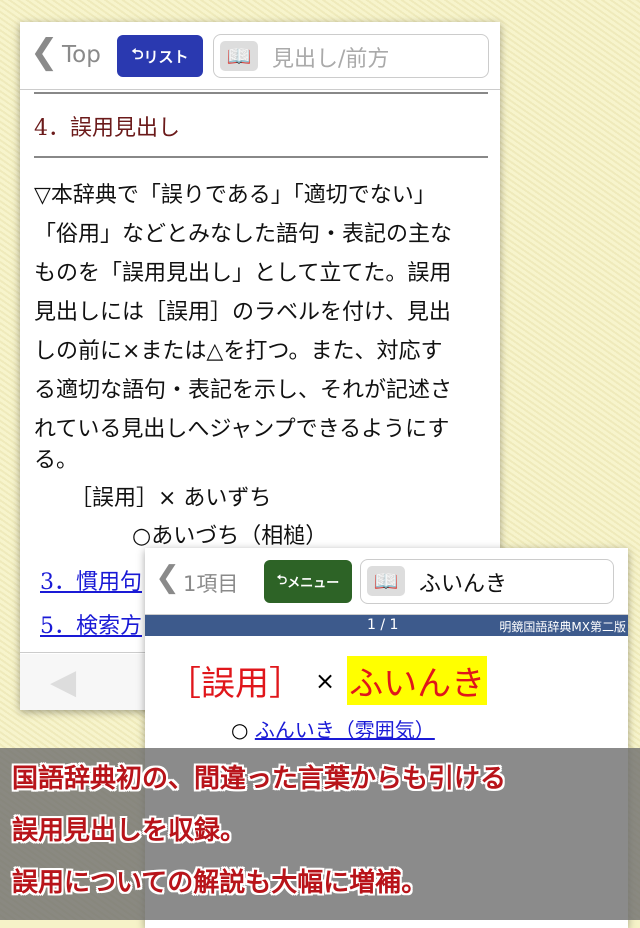  I want to click on info-bar: 1 / 1 明鏡国語辞典MX第二版, so click(386, 625).